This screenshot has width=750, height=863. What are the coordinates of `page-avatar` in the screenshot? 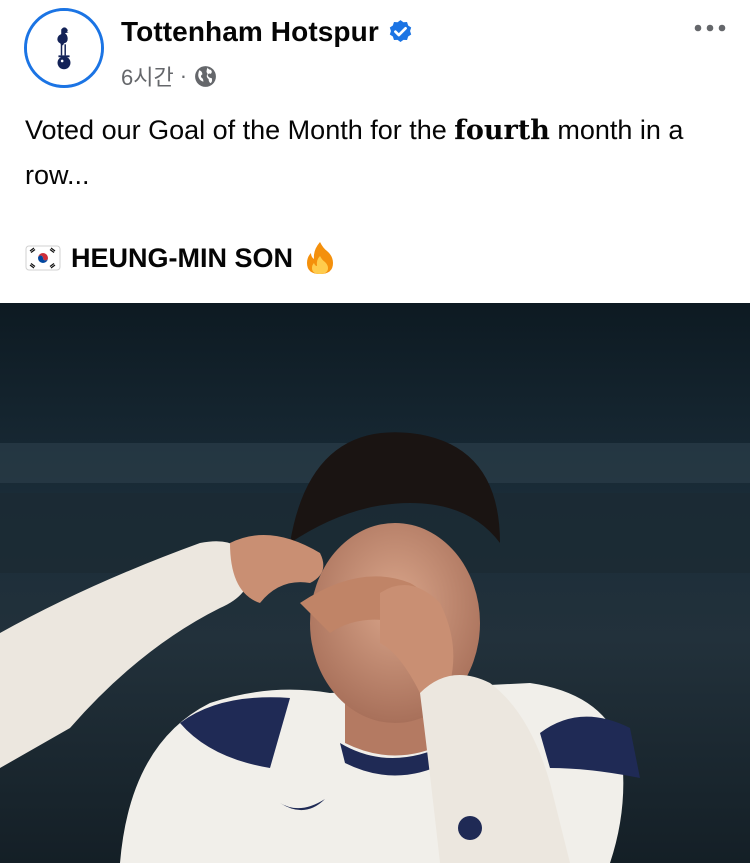 It's located at (64, 48).